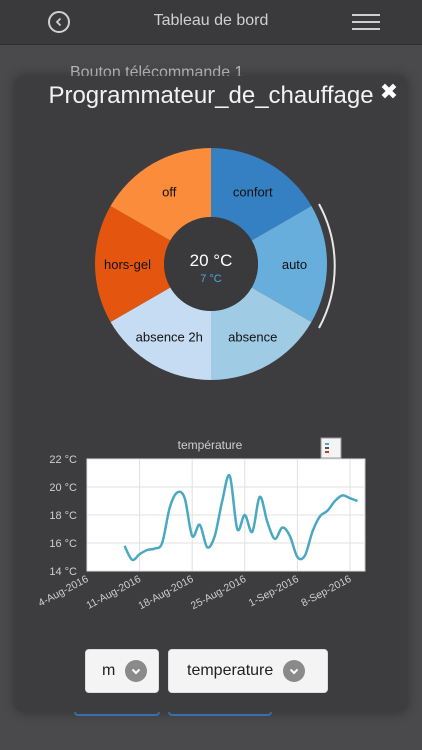 Image resolution: width=422 pixels, height=750 pixels. What do you see at coordinates (331, 448) in the screenshot?
I see `chart-legend` at bounding box center [331, 448].